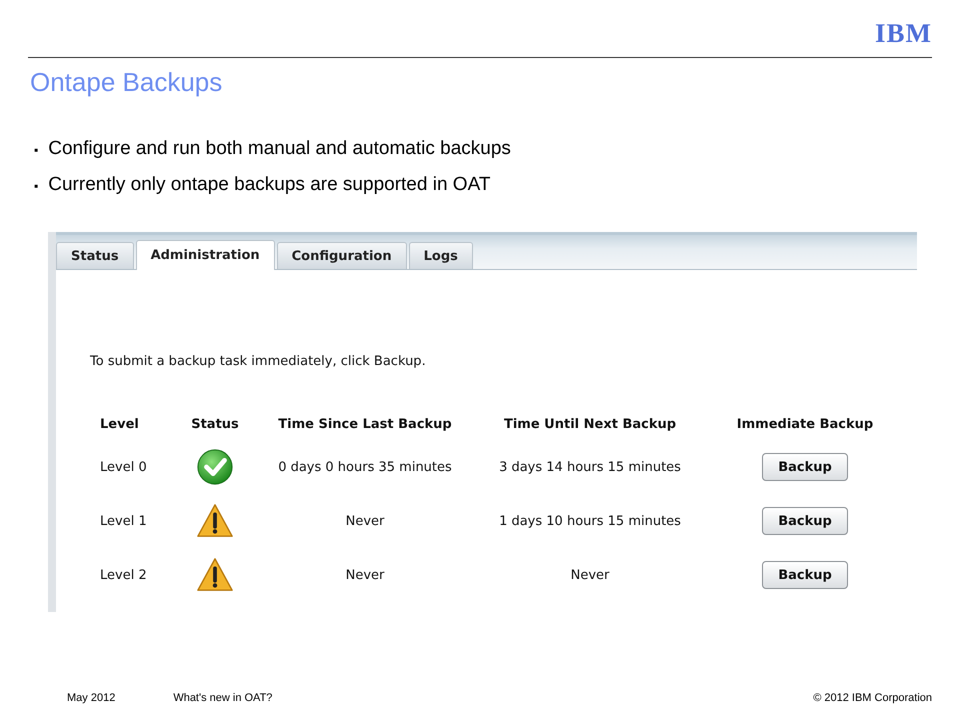  What do you see at coordinates (341, 255) in the screenshot?
I see `tab: Configuration` at bounding box center [341, 255].